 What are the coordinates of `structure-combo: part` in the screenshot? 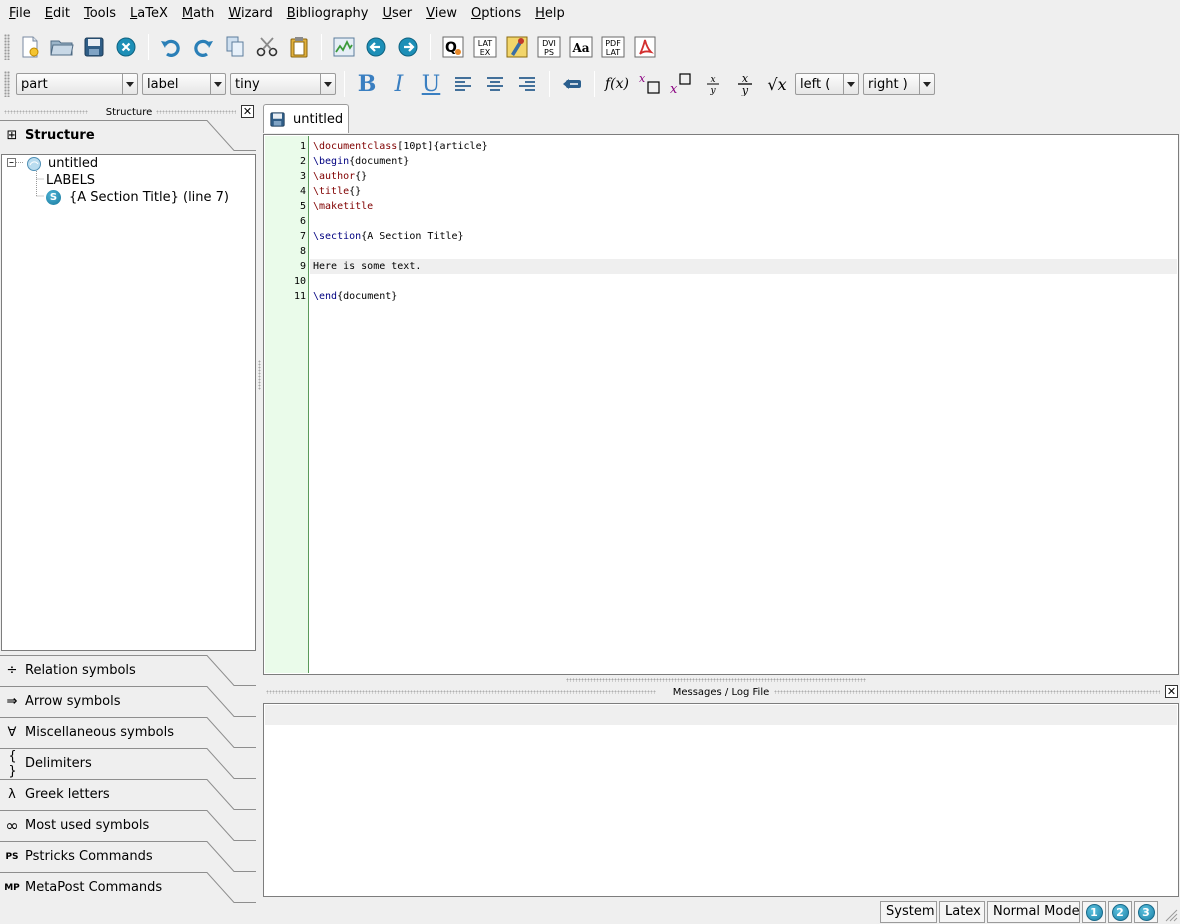 It's located at (77, 84).